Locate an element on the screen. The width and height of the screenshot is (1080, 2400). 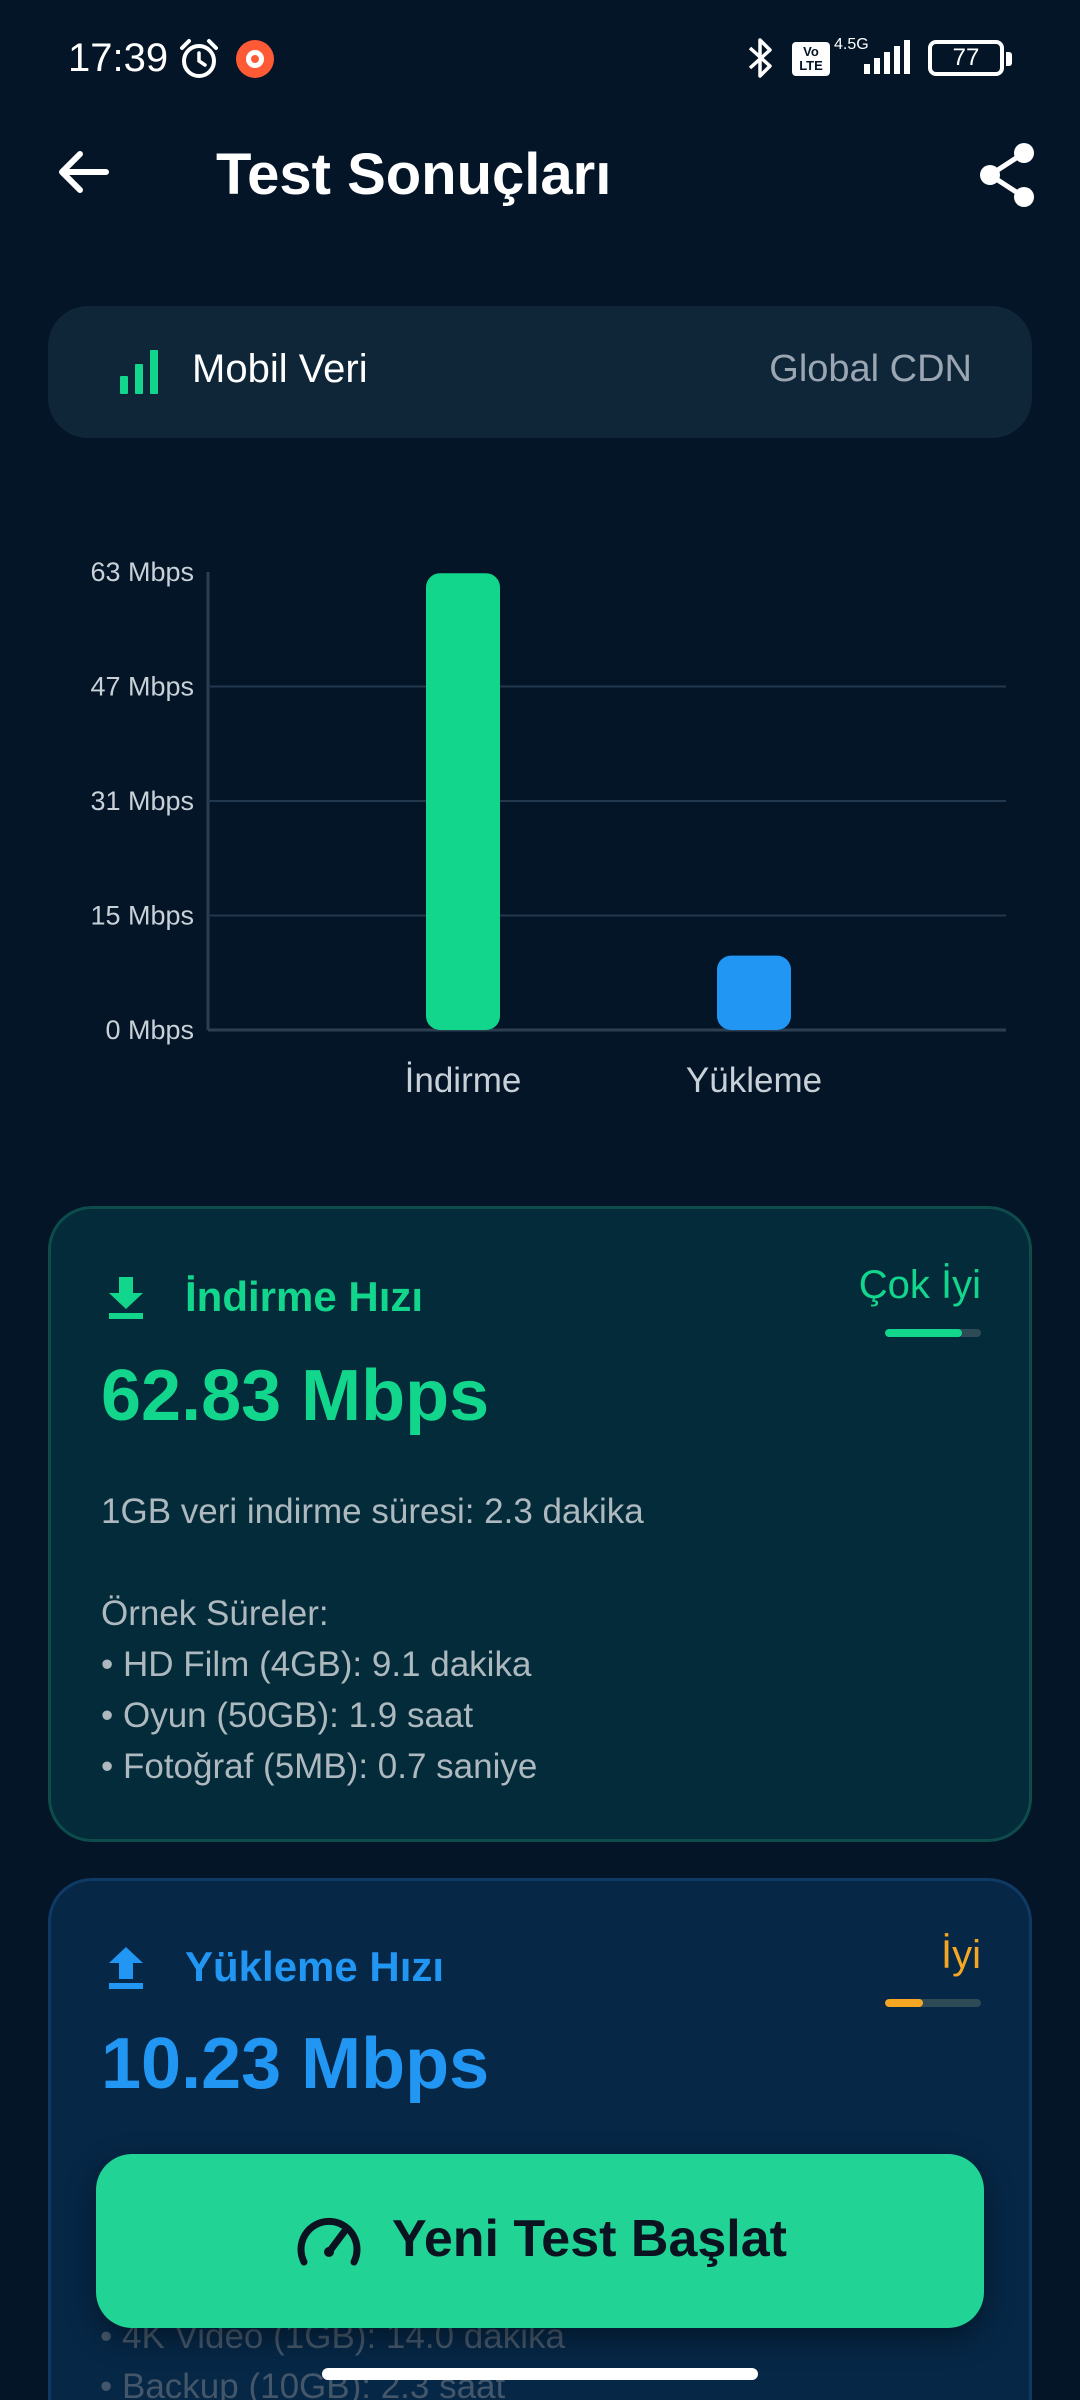
share-icon is located at coordinates (1008, 175).